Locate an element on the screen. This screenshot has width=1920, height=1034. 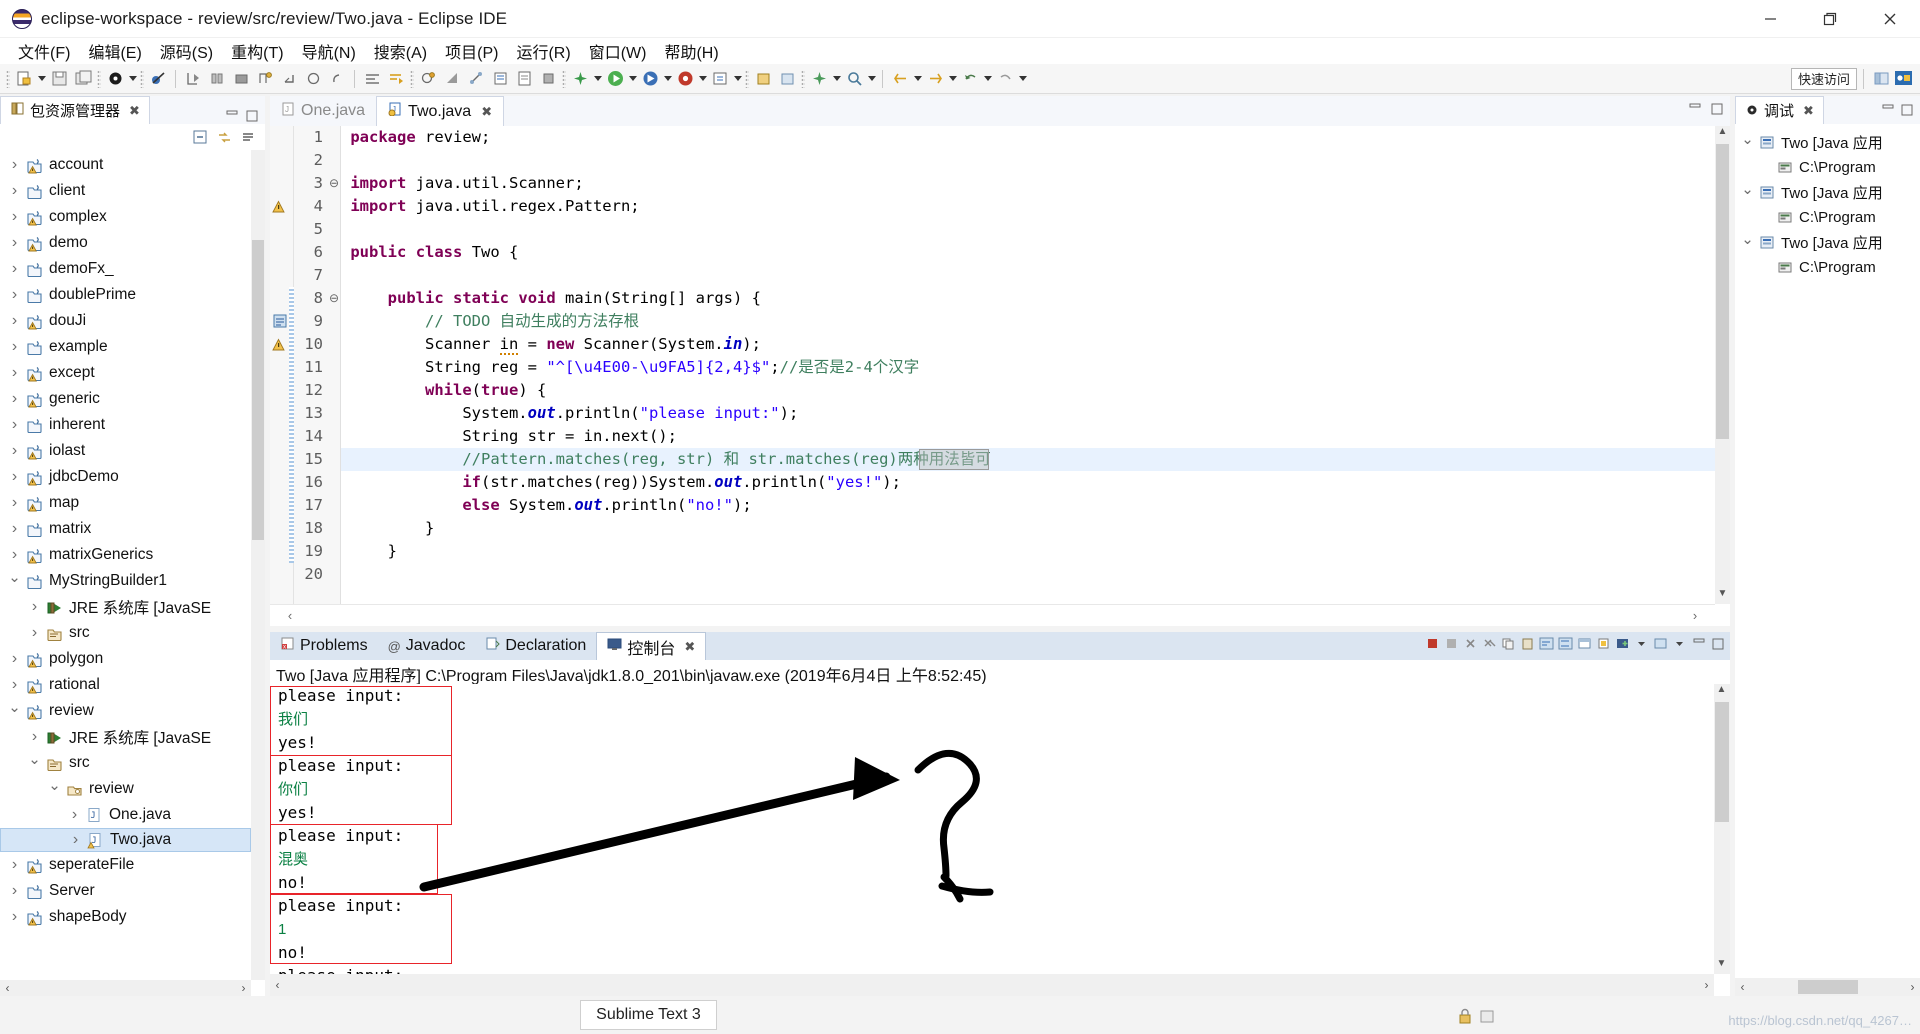
external-tools-icon is located at coordinates (580, 79).